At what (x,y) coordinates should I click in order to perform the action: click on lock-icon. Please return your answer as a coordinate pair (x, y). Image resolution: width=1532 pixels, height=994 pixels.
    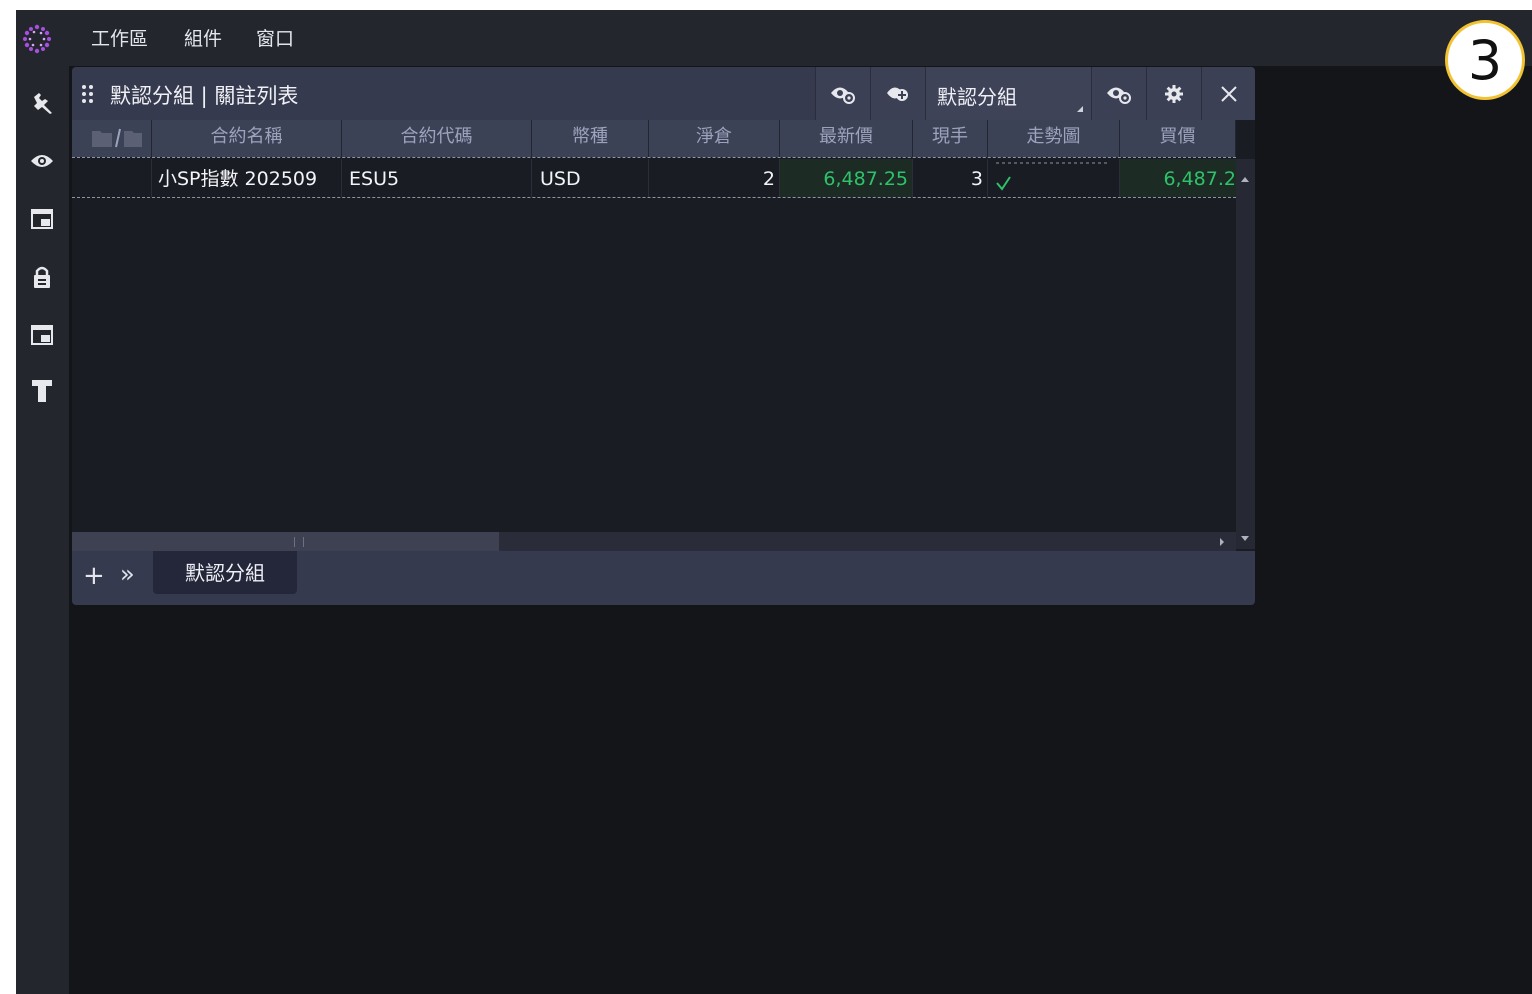
    Looking at the image, I should click on (42, 277).